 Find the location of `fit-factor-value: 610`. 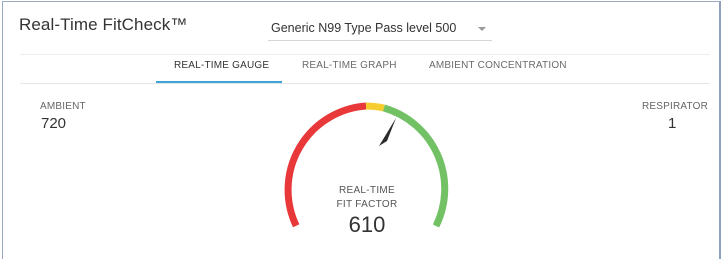

fit-factor-value: 610 is located at coordinates (367, 224).